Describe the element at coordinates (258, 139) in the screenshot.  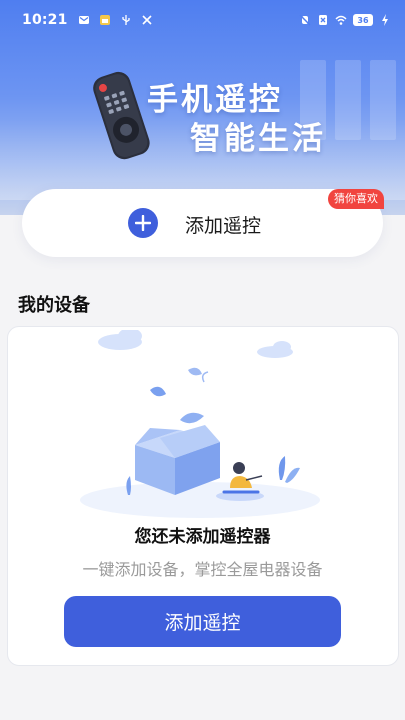
I see `banner-line-2: 智能生活` at that location.